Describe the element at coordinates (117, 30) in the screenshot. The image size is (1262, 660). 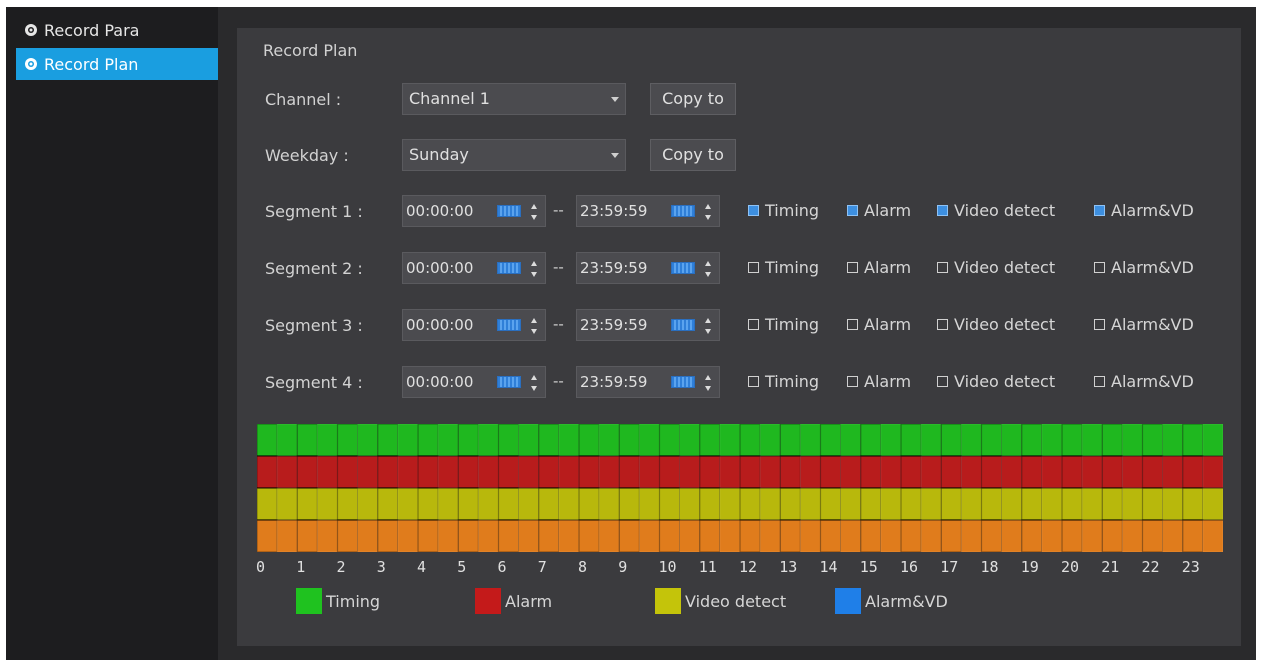
I see `sidebar-item-record-para: Record Para` at that location.